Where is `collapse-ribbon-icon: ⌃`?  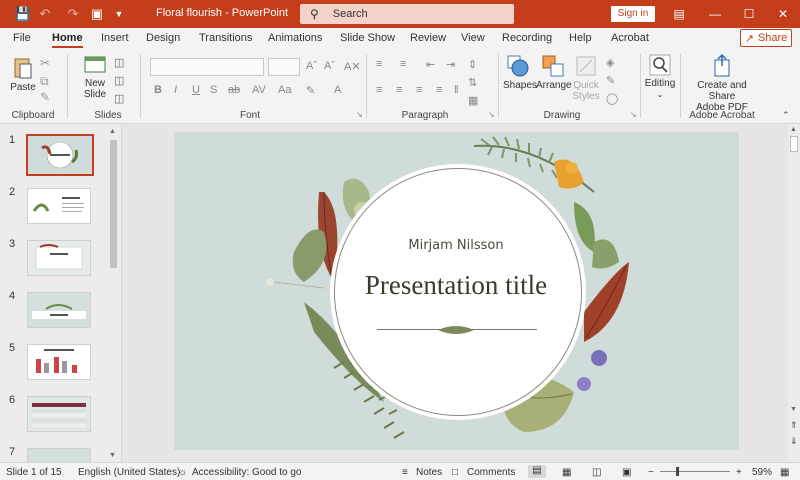 collapse-ribbon-icon: ⌃ is located at coordinates (786, 115).